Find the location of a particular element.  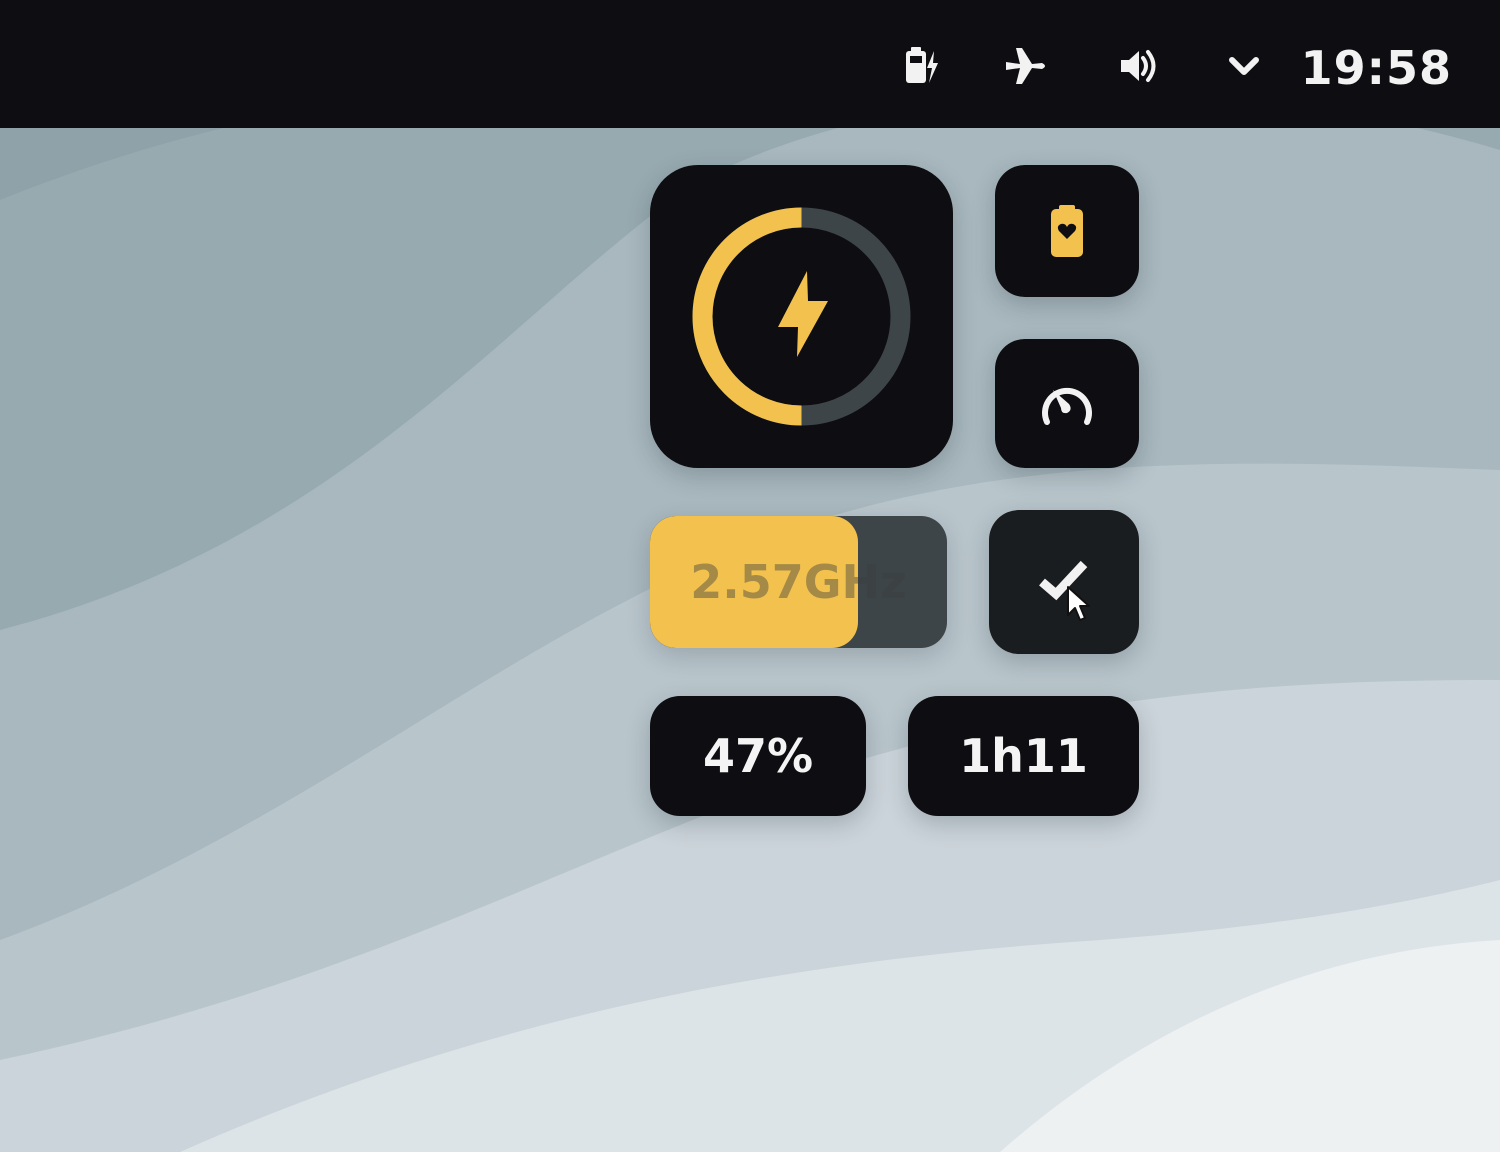

cpu-frequency-slider: 2.57GHz is located at coordinates (798, 582).